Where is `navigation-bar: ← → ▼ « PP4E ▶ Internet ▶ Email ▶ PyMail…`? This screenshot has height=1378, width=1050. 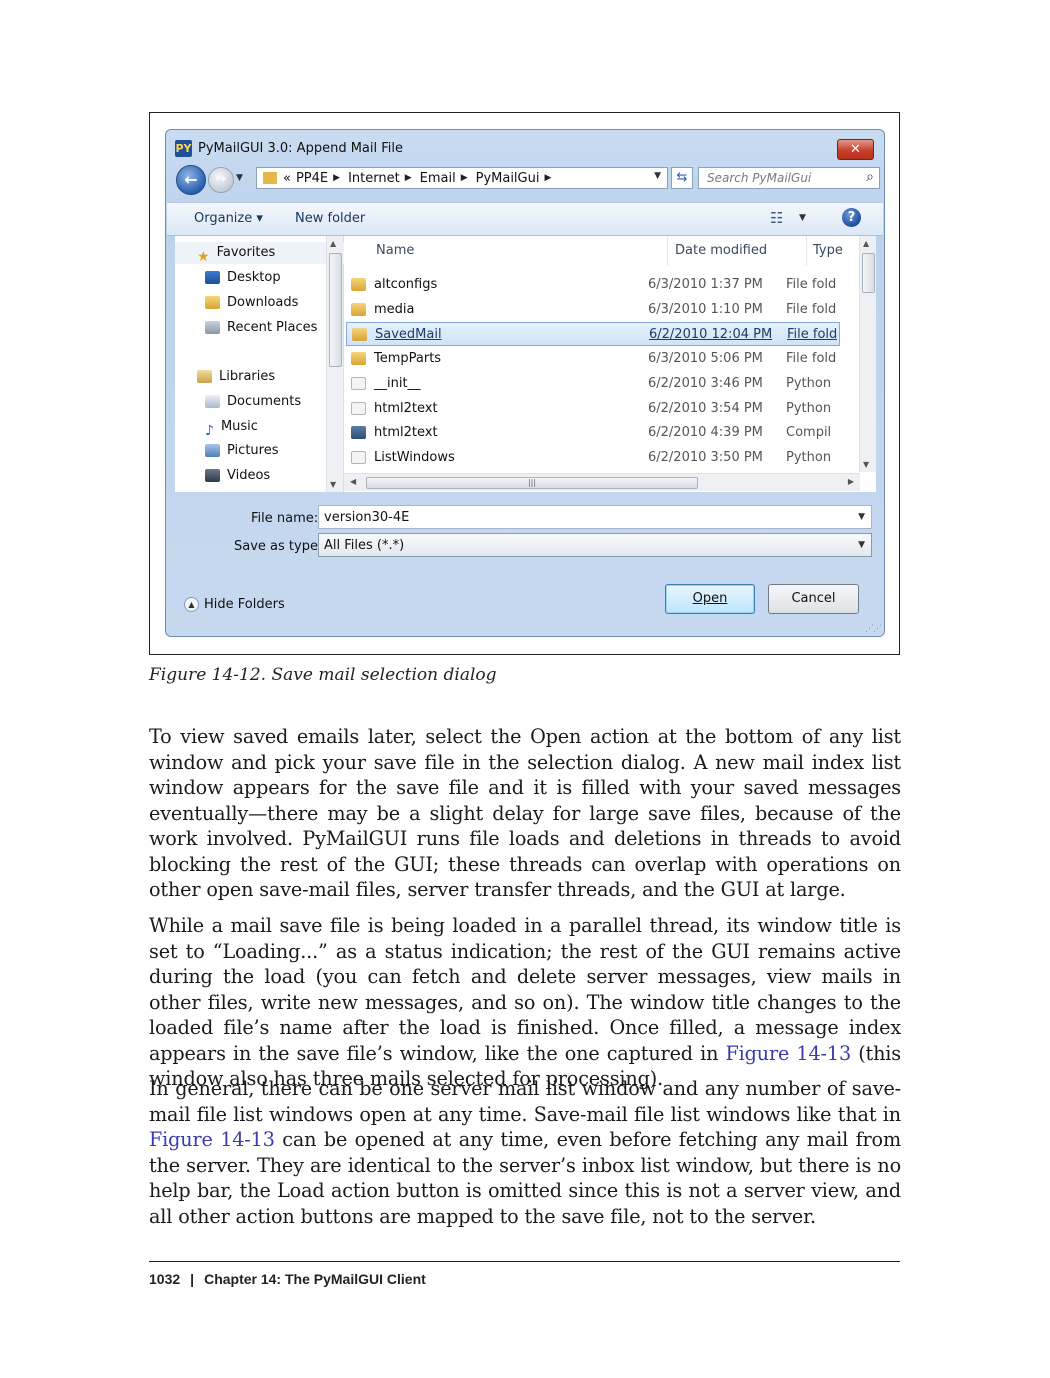
navigation-bar: ← → ▼ « PP4E ▶ Internet ▶ Email ▶ PyMail… is located at coordinates (527, 179).